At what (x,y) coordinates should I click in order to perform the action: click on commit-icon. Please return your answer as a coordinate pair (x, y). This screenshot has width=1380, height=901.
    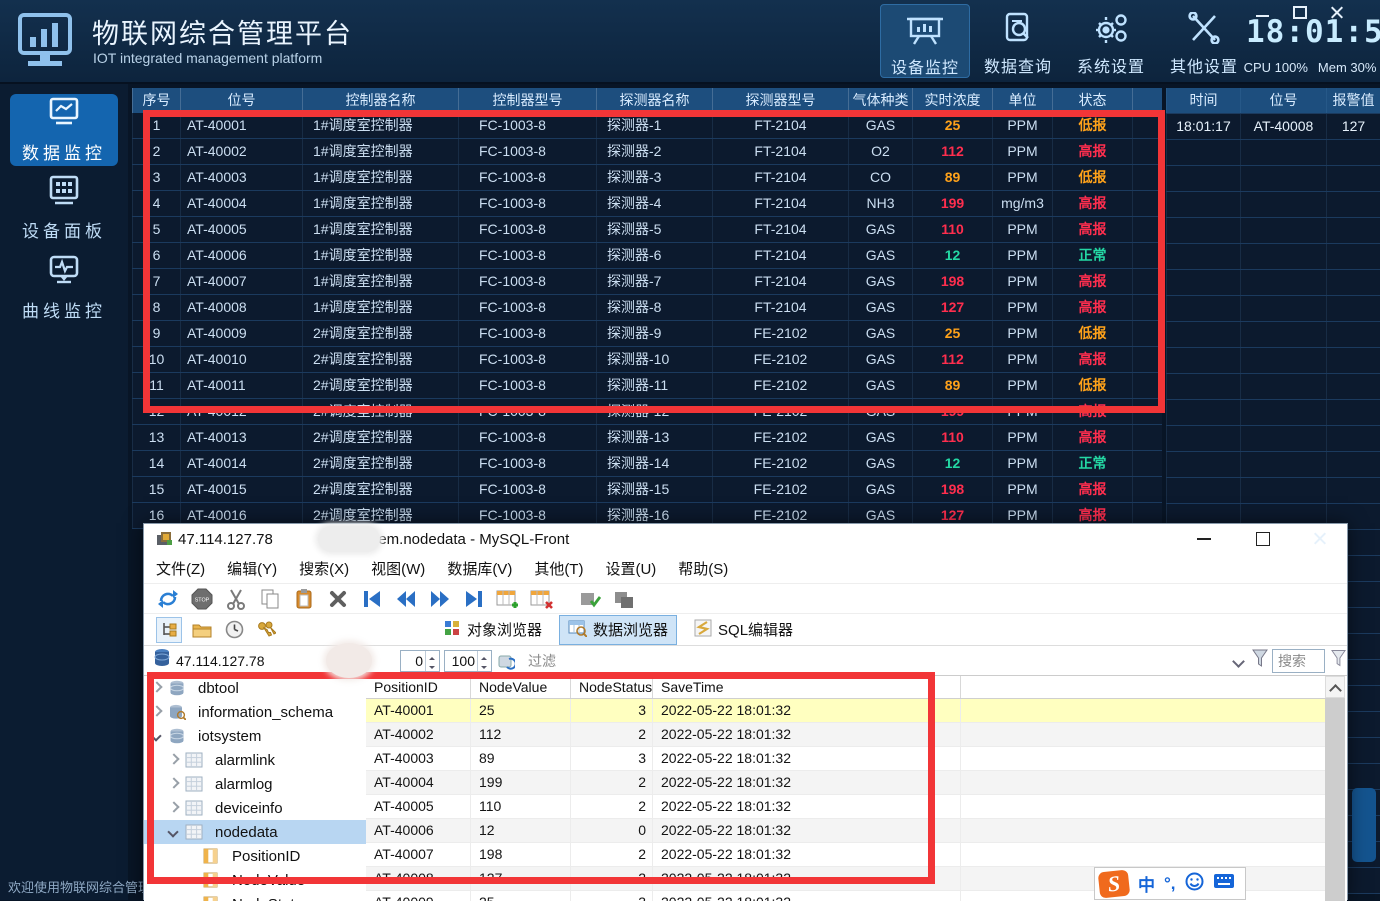
    Looking at the image, I should click on (590, 599).